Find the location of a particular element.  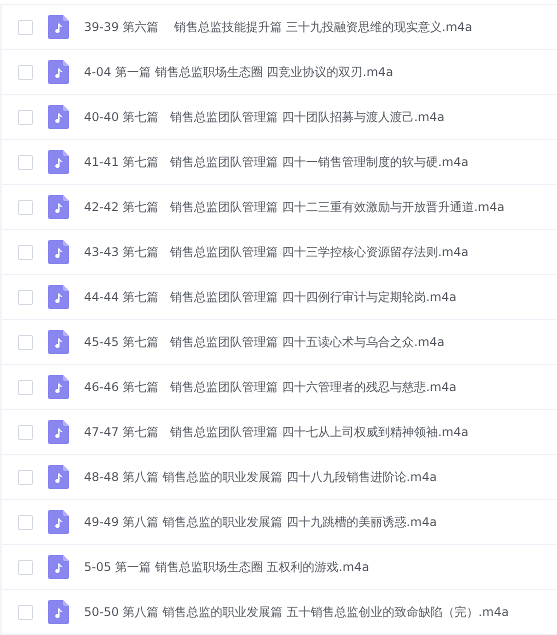

file-name: 44-44 第七篇 销售总监团队管理篇 四十四例行审计与定期轮岗.m4a is located at coordinates (270, 297).